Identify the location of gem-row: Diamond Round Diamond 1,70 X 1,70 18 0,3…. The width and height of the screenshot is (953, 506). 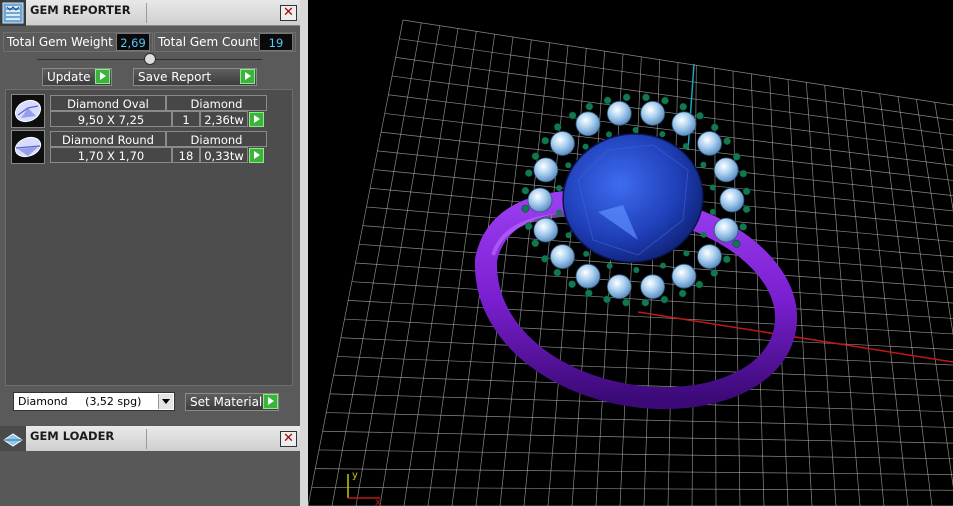
(149, 146).